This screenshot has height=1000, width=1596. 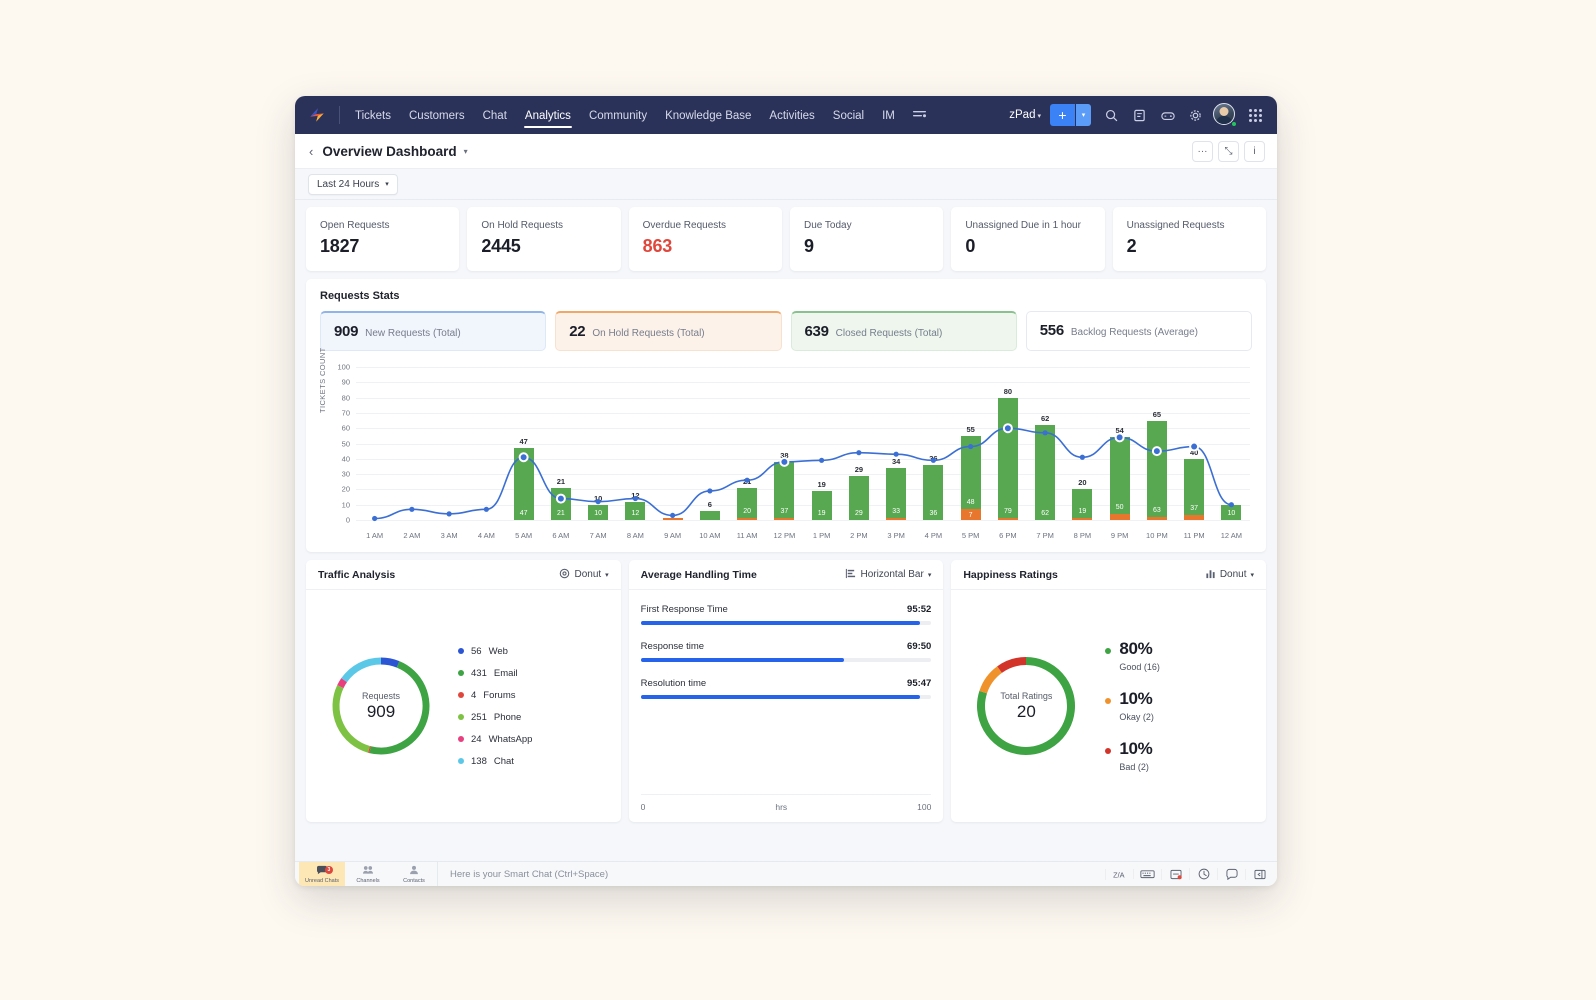 What do you see at coordinates (888, 575) in the screenshot?
I see `handling-chart-type-selector: Horizontal Bar ▾` at bounding box center [888, 575].